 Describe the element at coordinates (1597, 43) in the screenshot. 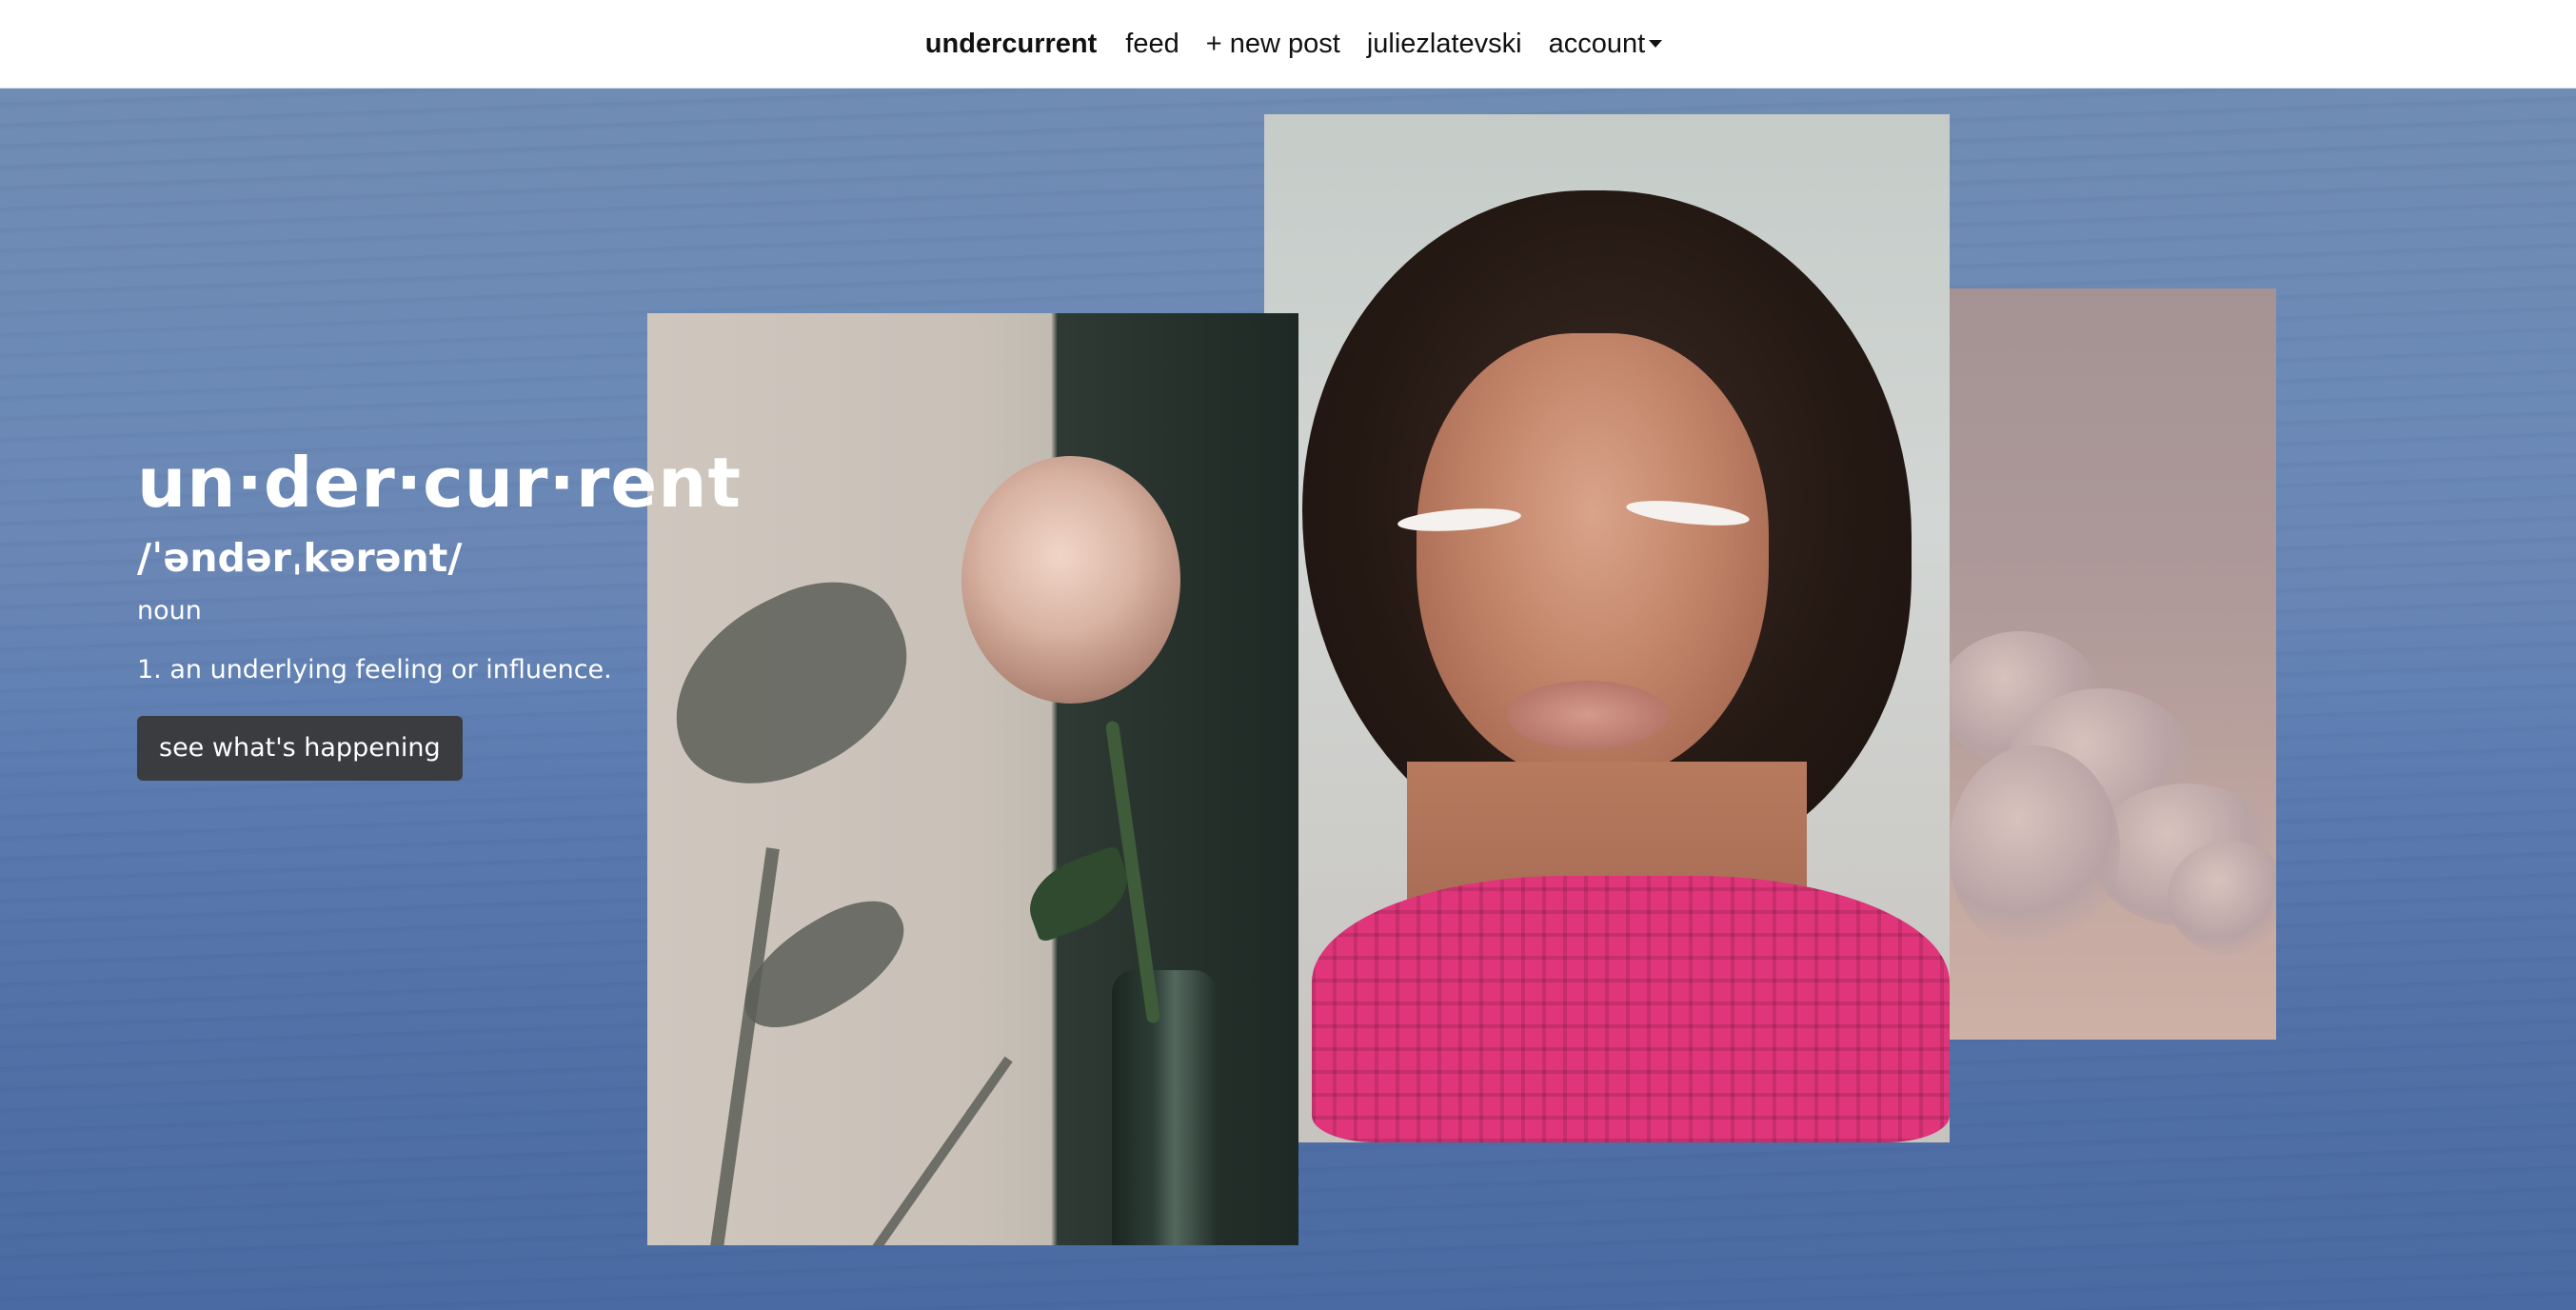

I see `account-label: account` at that location.